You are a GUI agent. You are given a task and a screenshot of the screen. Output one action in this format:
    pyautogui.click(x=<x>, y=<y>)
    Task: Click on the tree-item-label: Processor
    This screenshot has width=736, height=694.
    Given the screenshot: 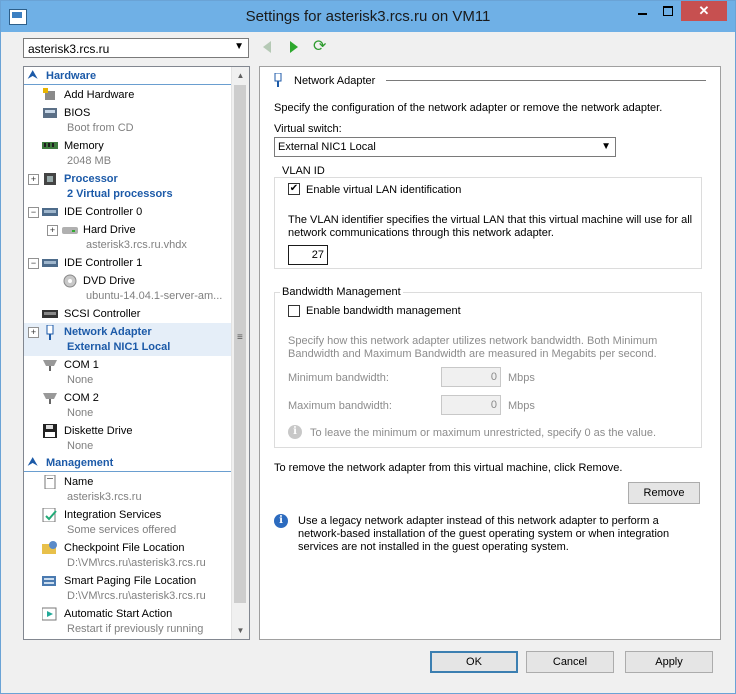 What is the action you would take?
    pyautogui.click(x=91, y=179)
    